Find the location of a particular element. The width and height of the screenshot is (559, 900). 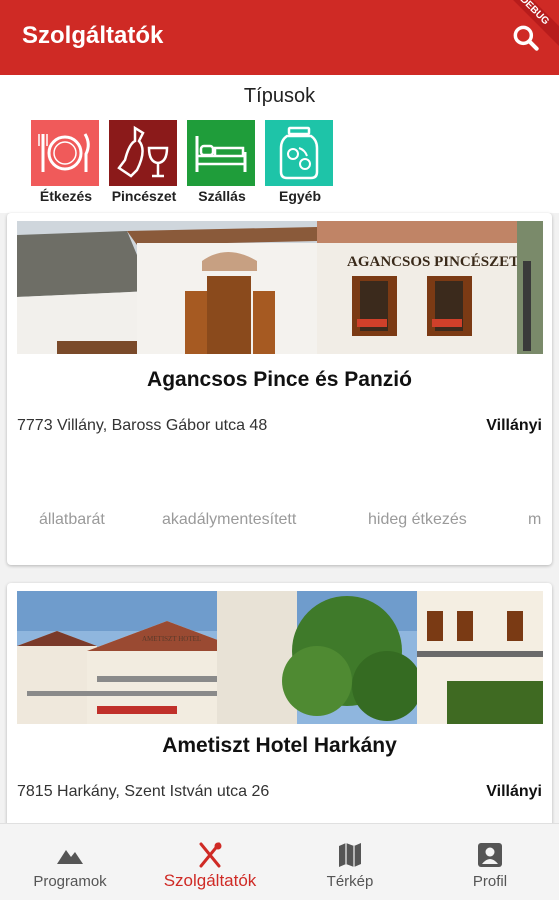

wine-bottle-glass-icon is located at coordinates (143, 151).